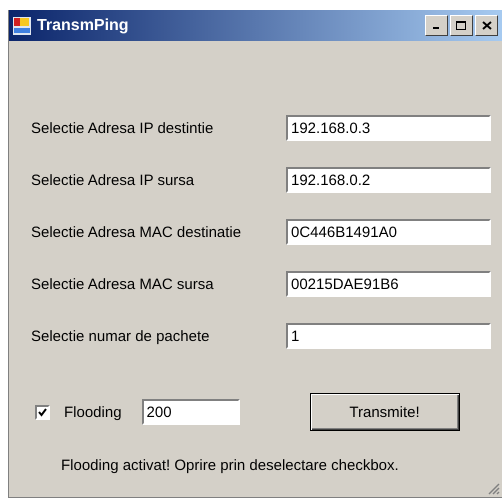 This screenshot has width=502, height=504. I want to click on input-field: 192.168.0.3, so click(388, 128).